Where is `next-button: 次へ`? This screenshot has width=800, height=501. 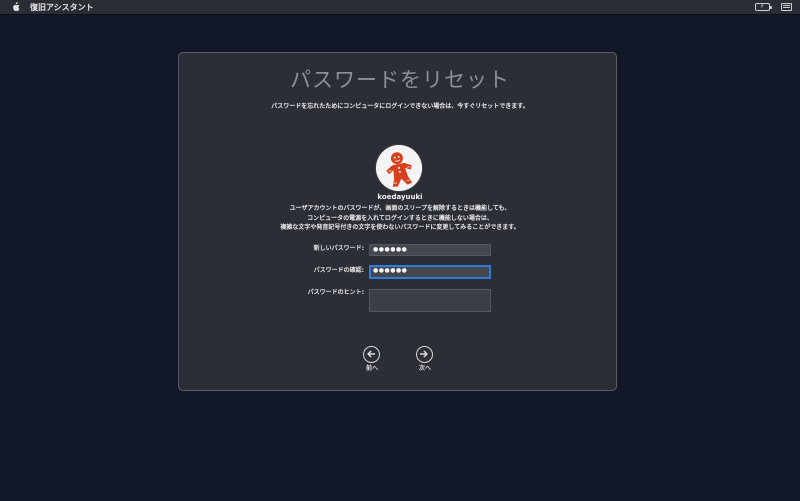 next-button: 次へ is located at coordinates (425, 364).